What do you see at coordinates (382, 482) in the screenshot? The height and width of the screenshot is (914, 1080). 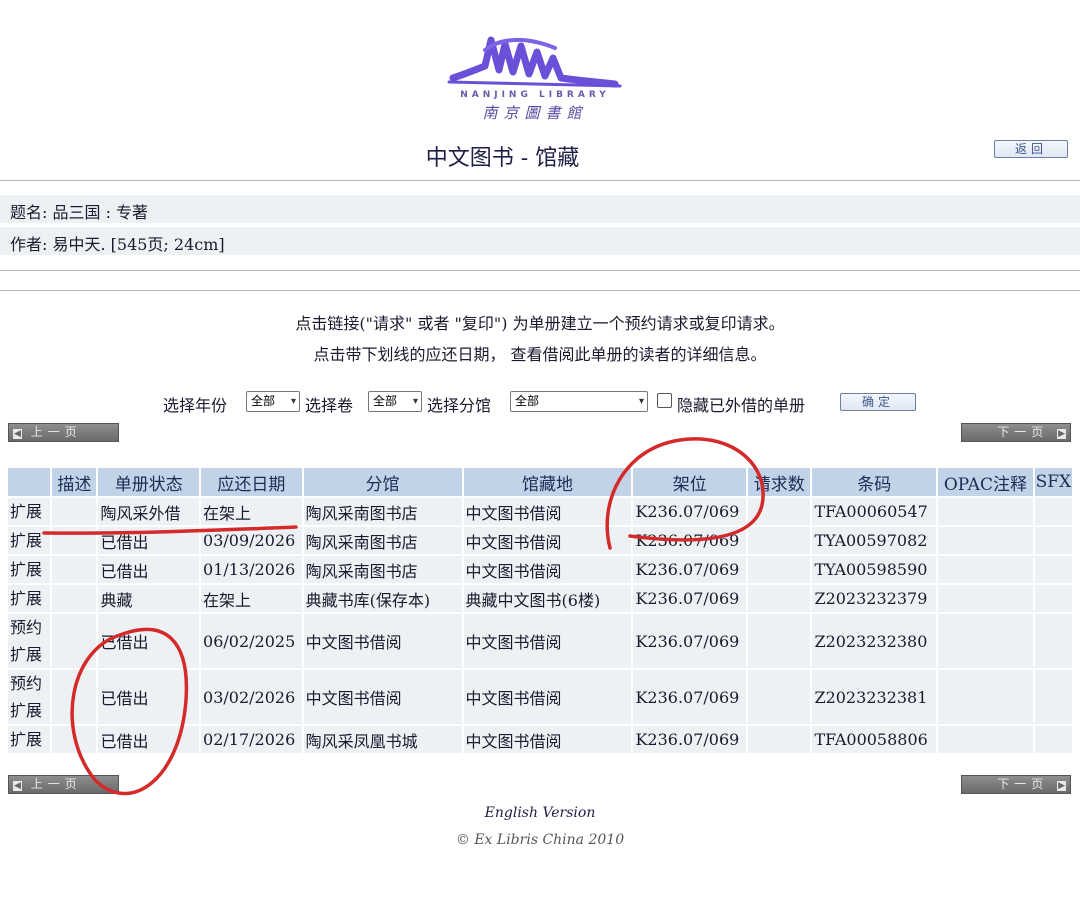 I see `header-branch: 分馆` at bounding box center [382, 482].